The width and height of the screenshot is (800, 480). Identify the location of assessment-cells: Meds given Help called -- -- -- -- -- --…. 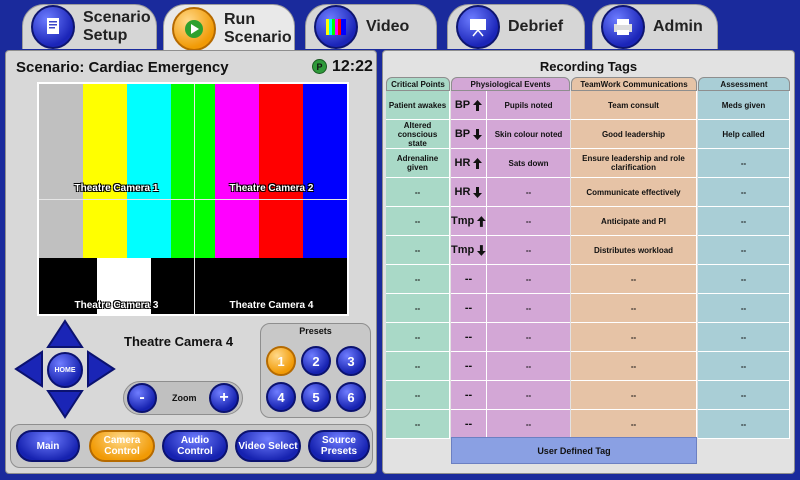
(744, 265).